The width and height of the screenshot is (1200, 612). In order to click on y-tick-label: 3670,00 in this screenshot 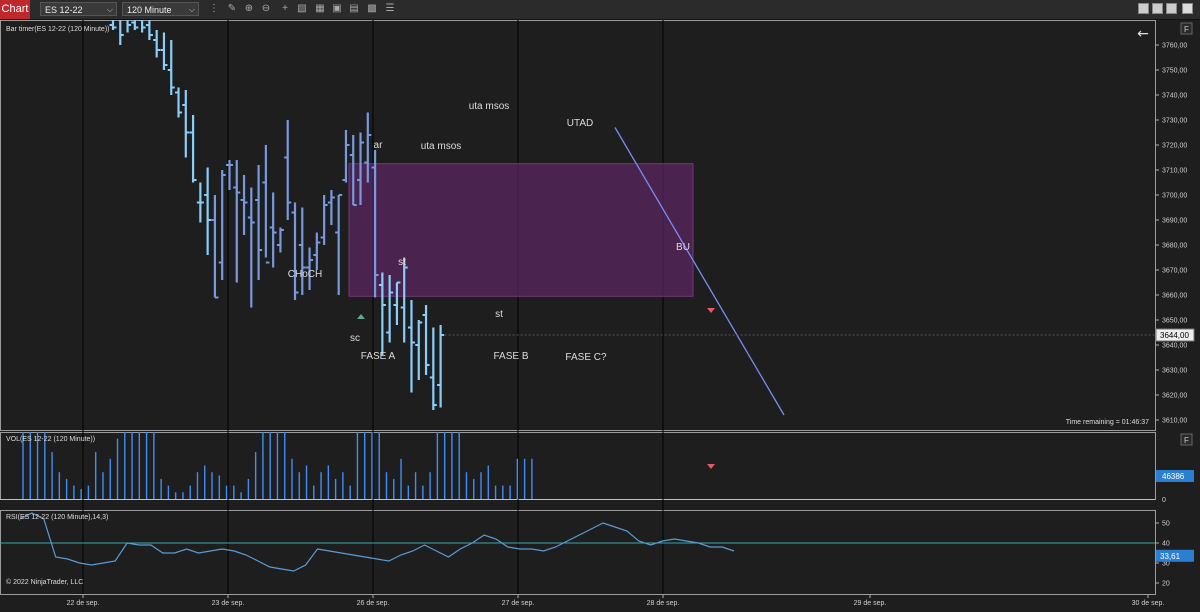, I will do `click(1174, 271)`.